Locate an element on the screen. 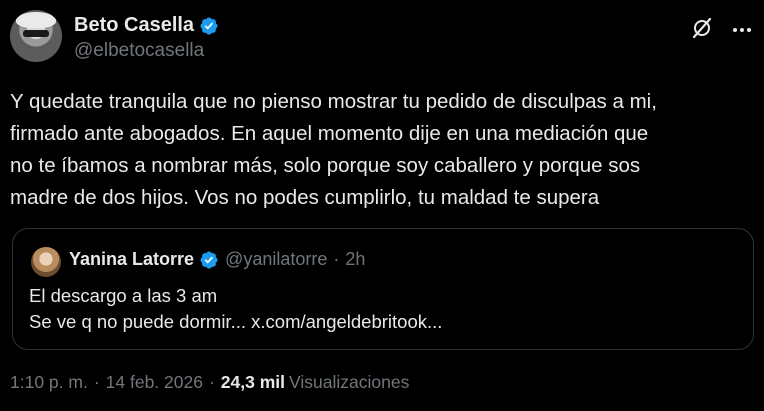 The height and width of the screenshot is (411, 764). grok-icon is located at coordinates (702, 28).